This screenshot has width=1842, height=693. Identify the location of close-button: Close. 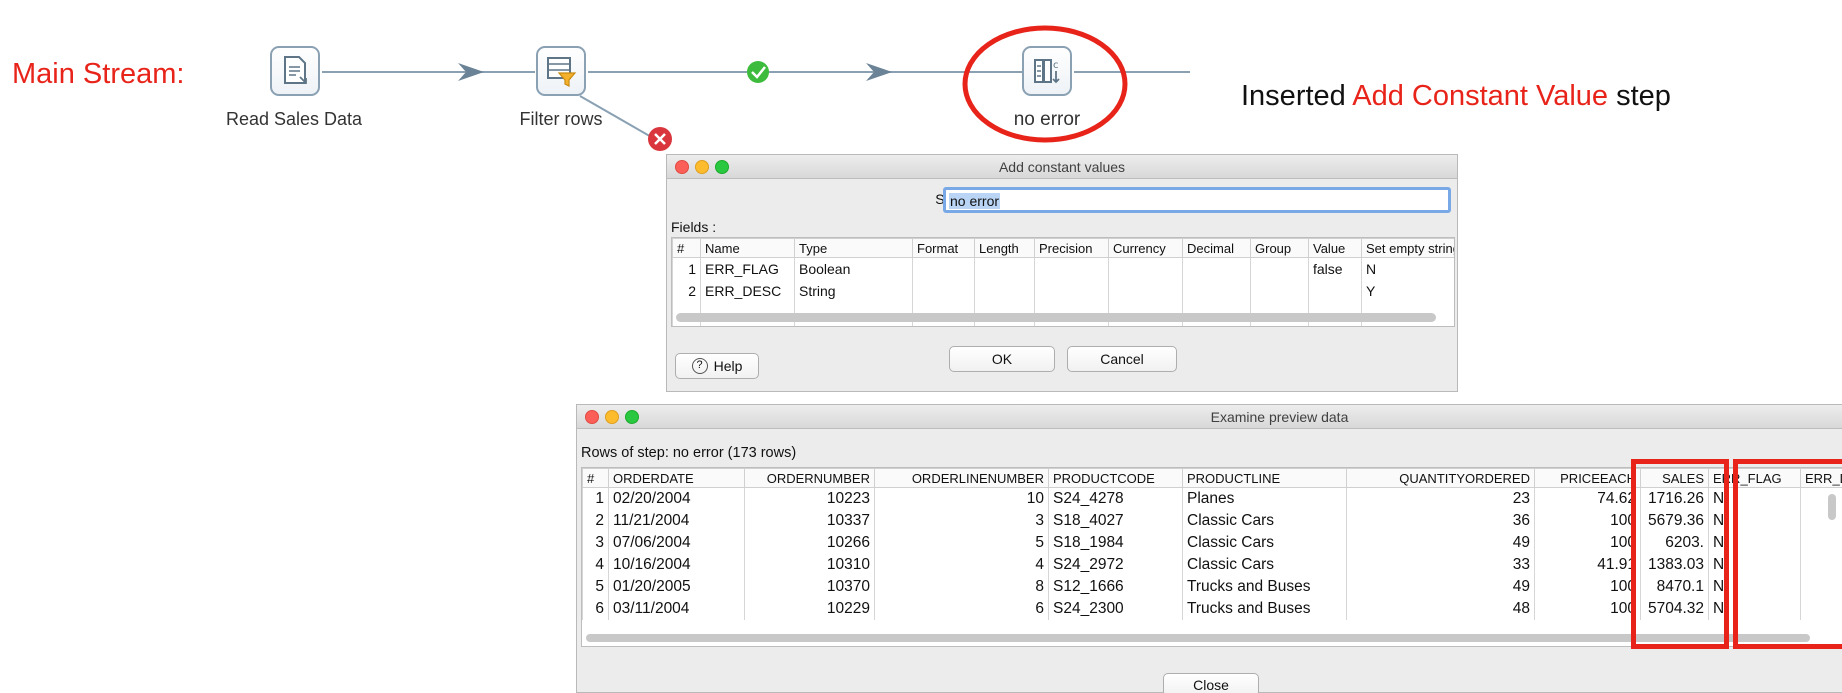
(1211, 683).